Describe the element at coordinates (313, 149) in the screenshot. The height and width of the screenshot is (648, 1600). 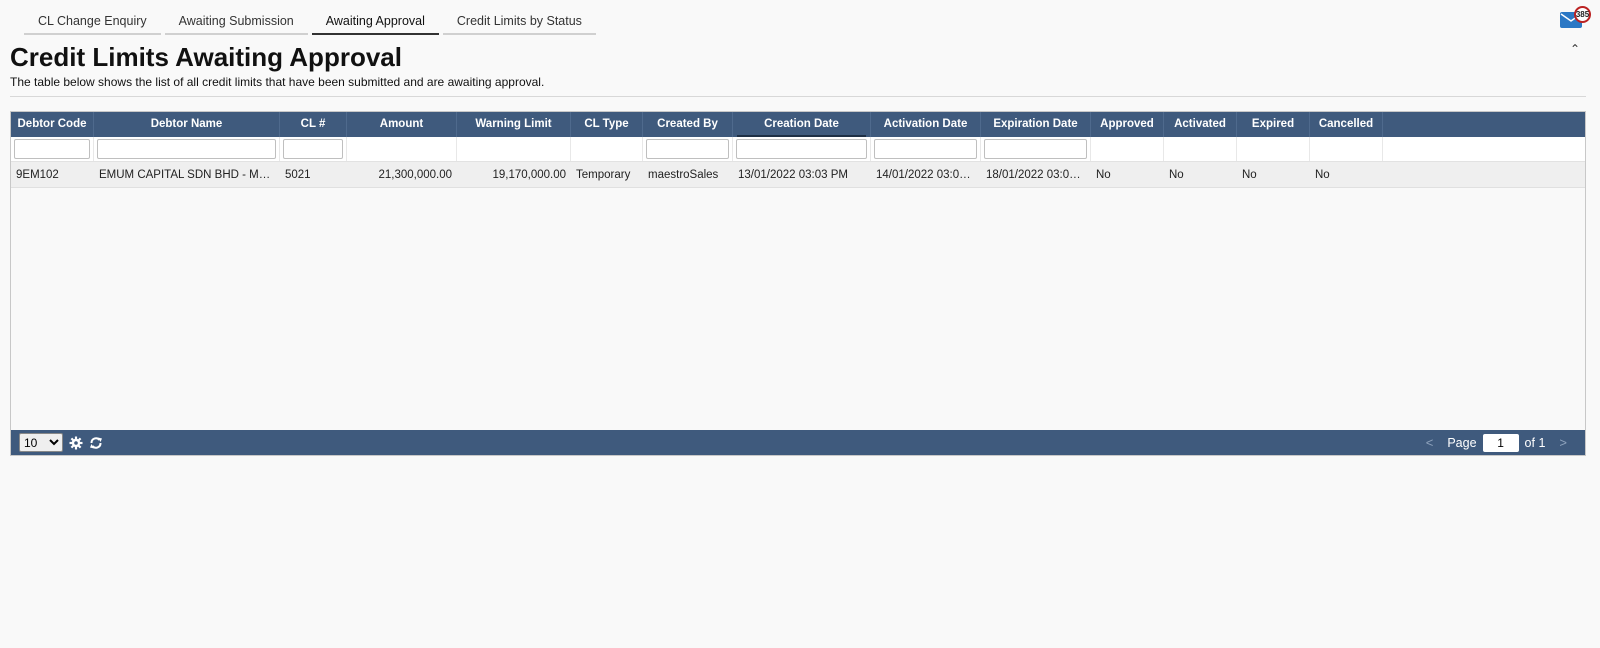
I see `filter-cl-number` at that location.